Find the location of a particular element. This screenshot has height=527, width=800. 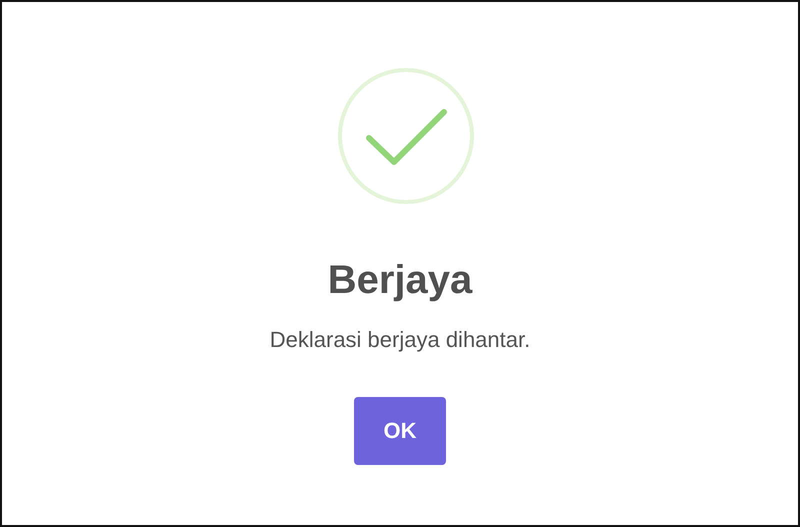

ok-button: OK is located at coordinates (400, 430).